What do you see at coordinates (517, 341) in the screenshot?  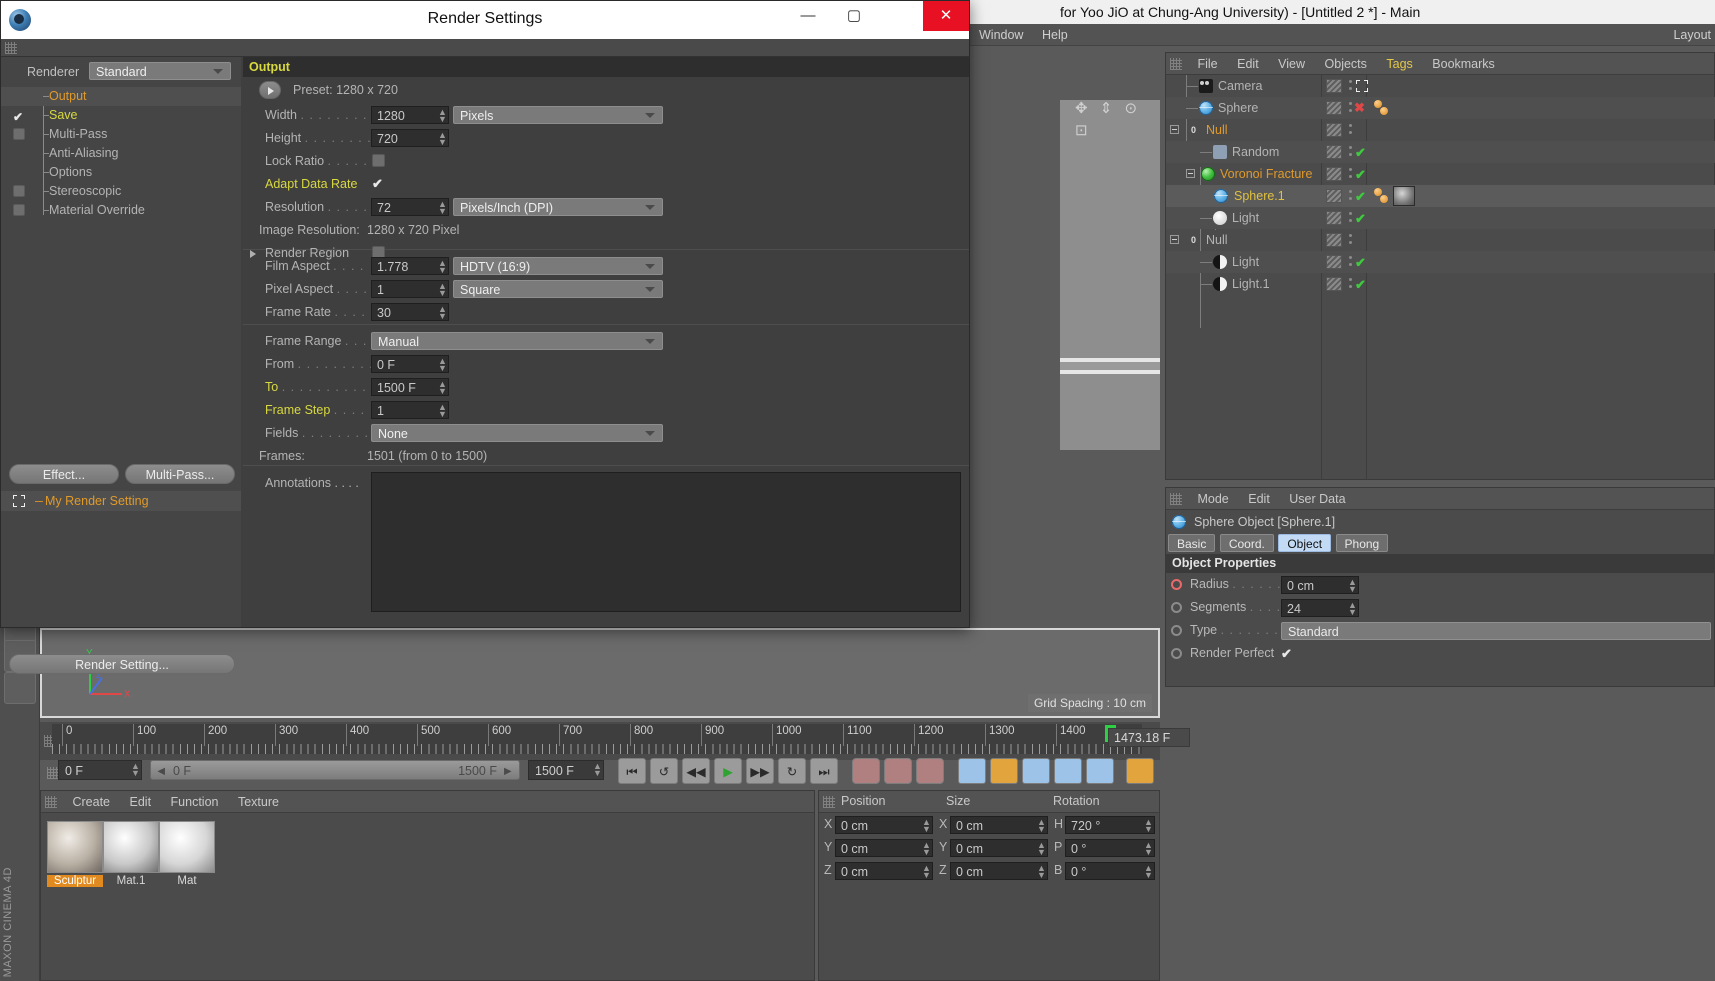 I see `frame-range-dropdown: Manual` at bounding box center [517, 341].